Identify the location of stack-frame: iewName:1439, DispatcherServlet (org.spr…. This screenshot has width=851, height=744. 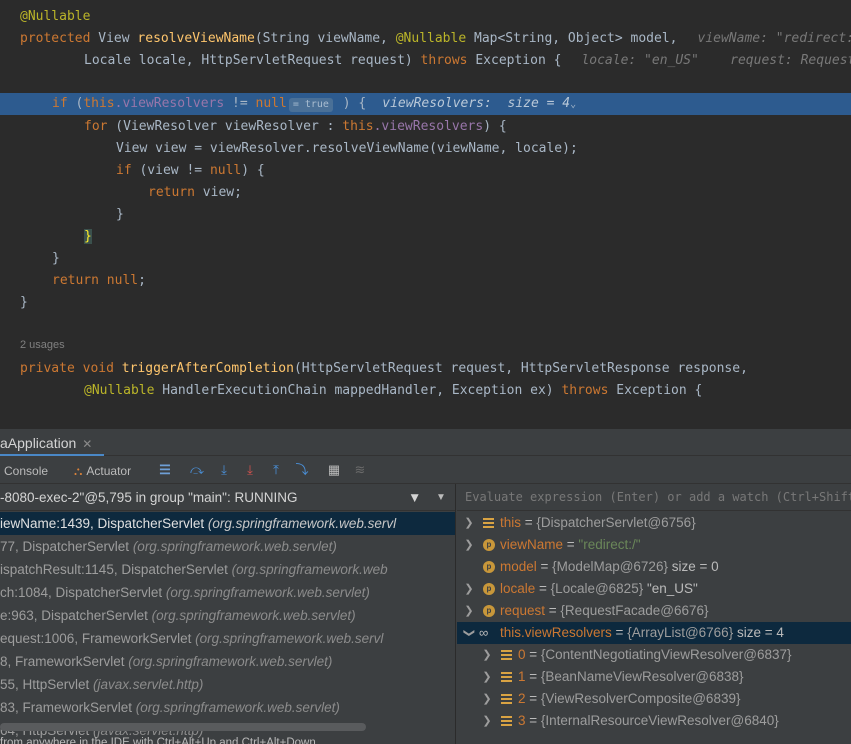
(227, 523).